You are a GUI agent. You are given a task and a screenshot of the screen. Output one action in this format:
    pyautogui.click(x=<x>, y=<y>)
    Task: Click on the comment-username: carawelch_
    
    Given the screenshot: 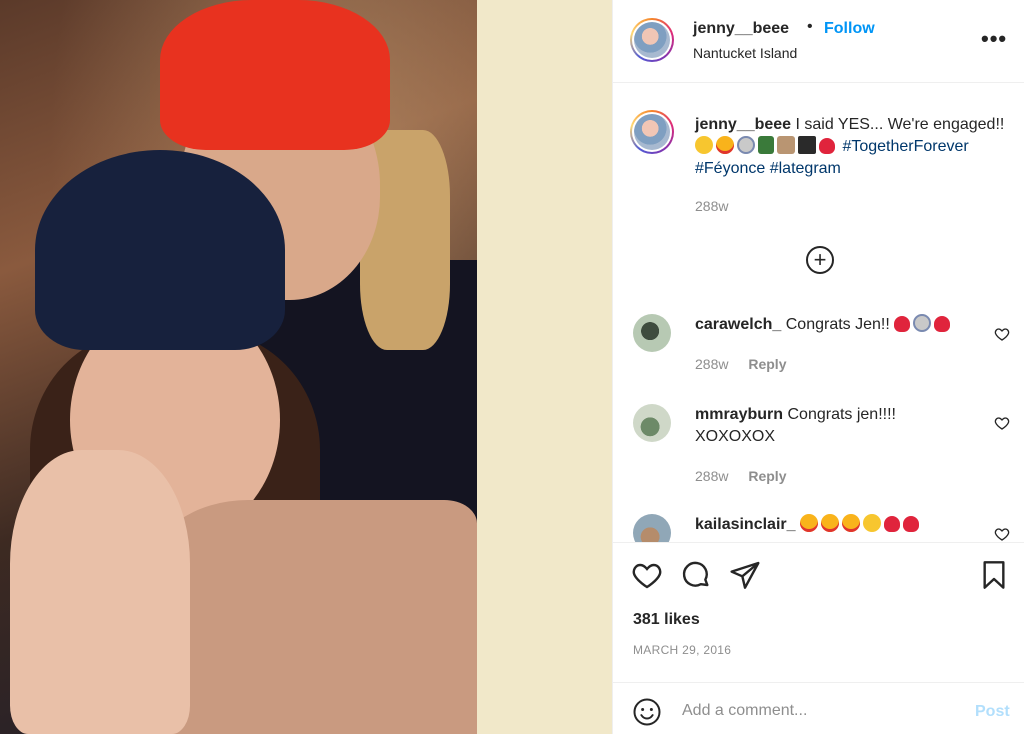 What is the action you would take?
    pyautogui.click(x=738, y=324)
    